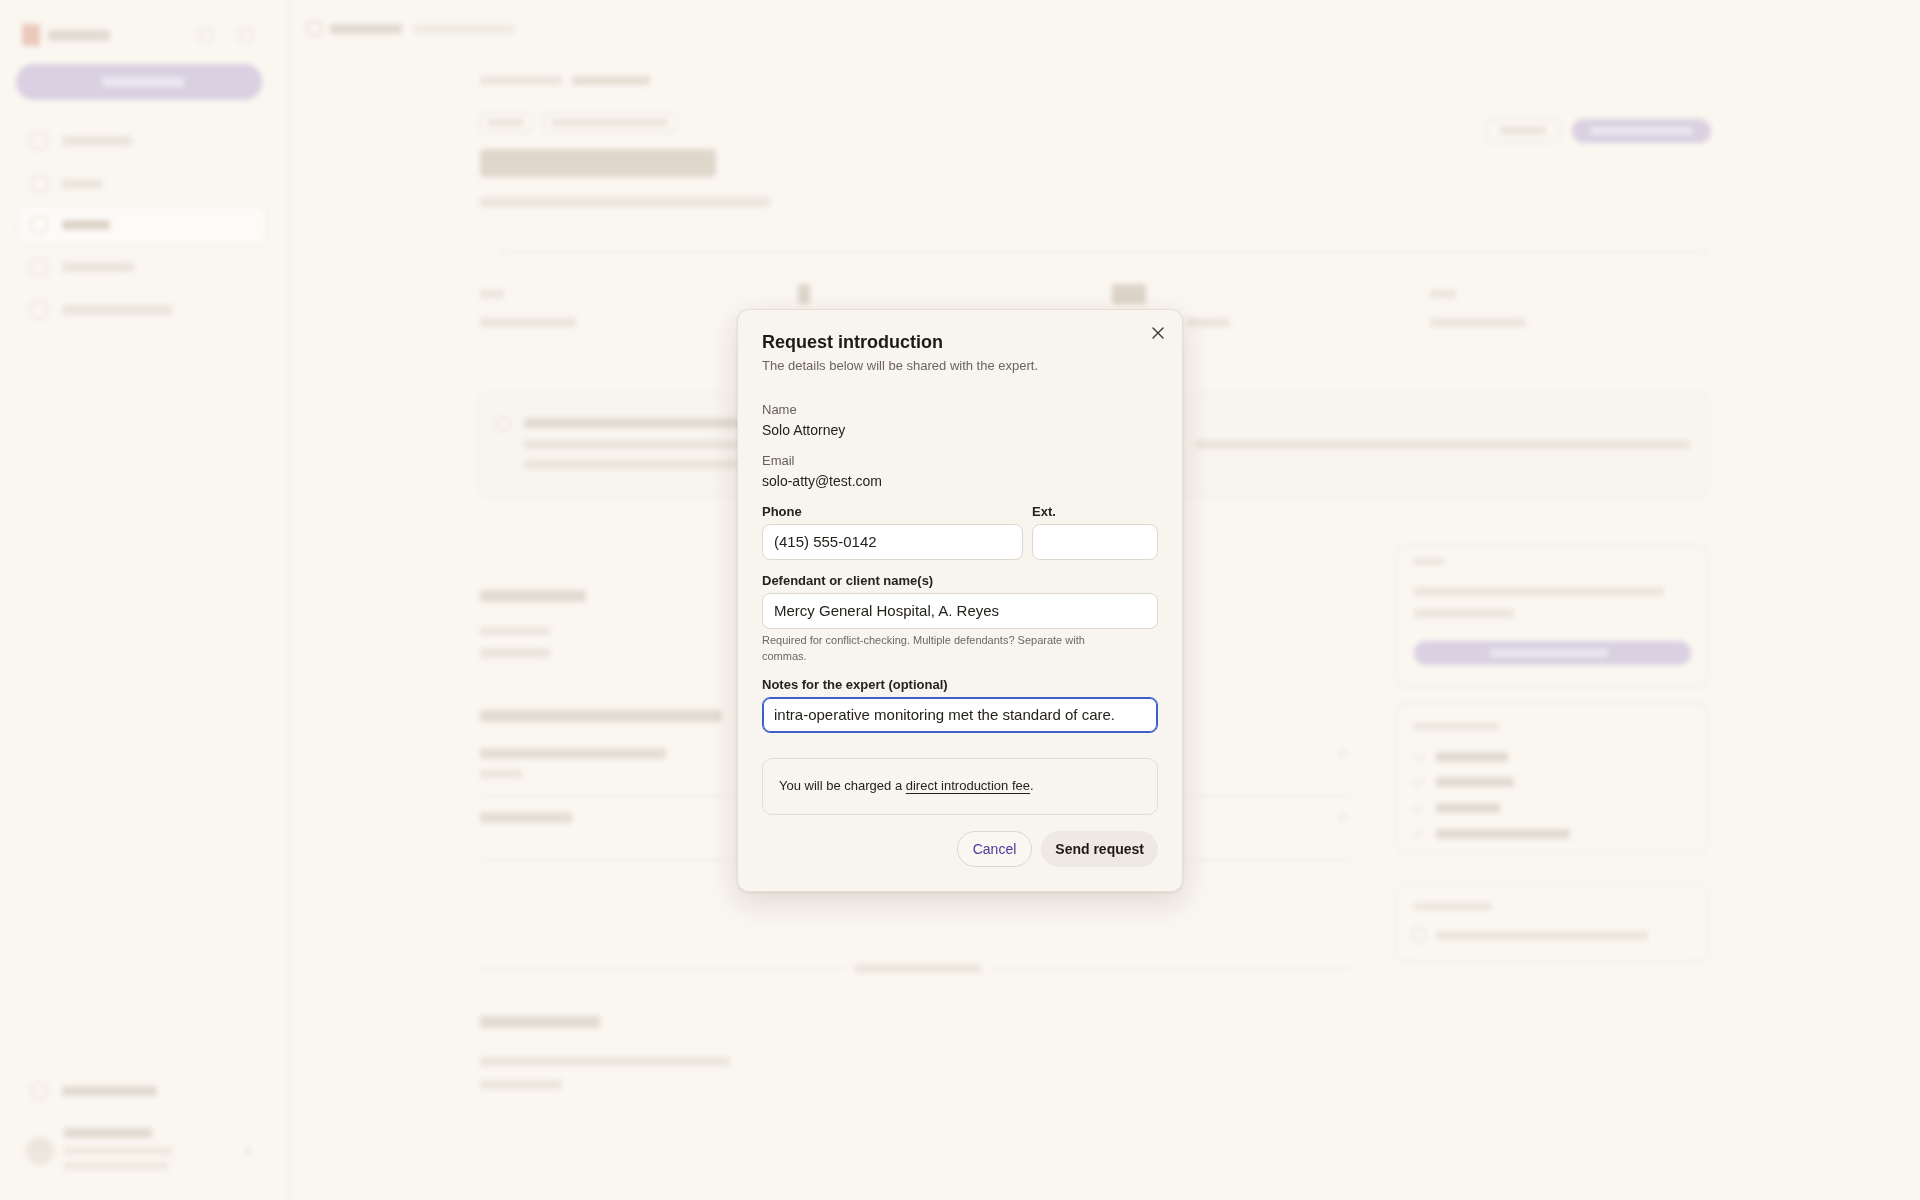 This screenshot has height=1200, width=1920. I want to click on close-icon, so click(1158, 332).